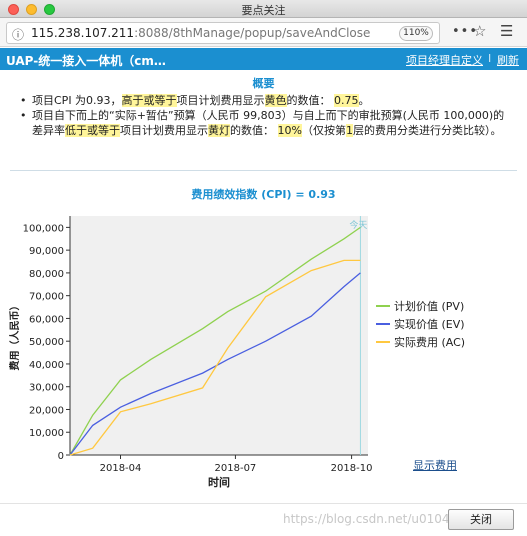 The image size is (527, 536). Describe the element at coordinates (121, 468) in the screenshot. I see `x-tick-label: 2018-04` at that location.